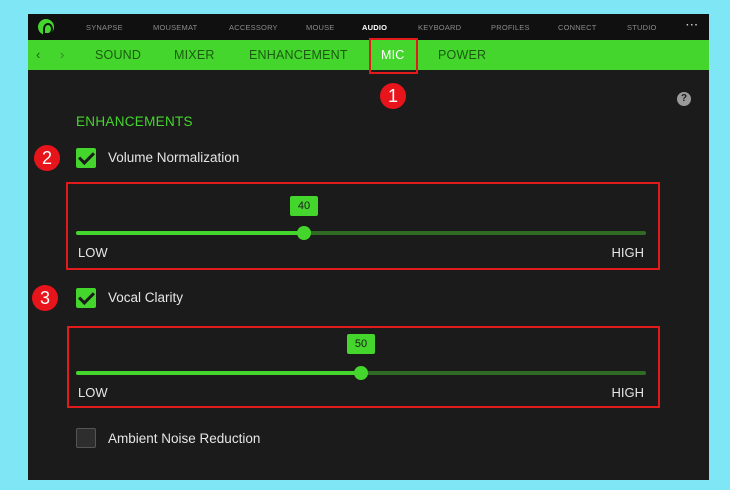 The height and width of the screenshot is (490, 730). Describe the element at coordinates (47, 158) in the screenshot. I see `step-marker-2: 2` at that location.